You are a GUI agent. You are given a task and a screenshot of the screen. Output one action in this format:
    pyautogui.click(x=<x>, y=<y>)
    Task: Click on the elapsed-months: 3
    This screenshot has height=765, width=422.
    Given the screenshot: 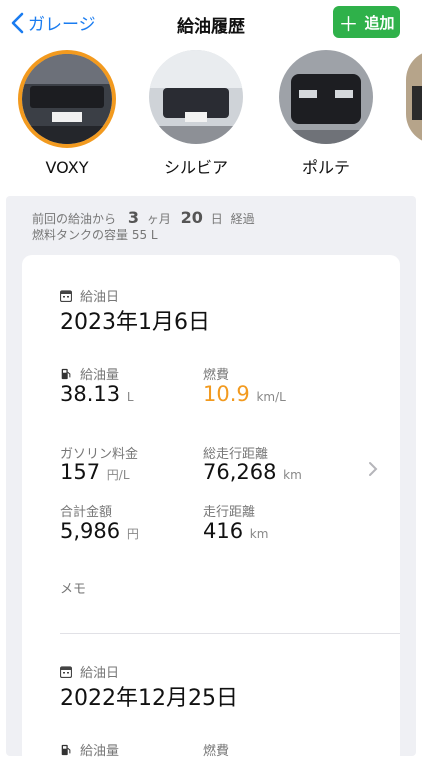 What is the action you would take?
    pyautogui.click(x=133, y=217)
    